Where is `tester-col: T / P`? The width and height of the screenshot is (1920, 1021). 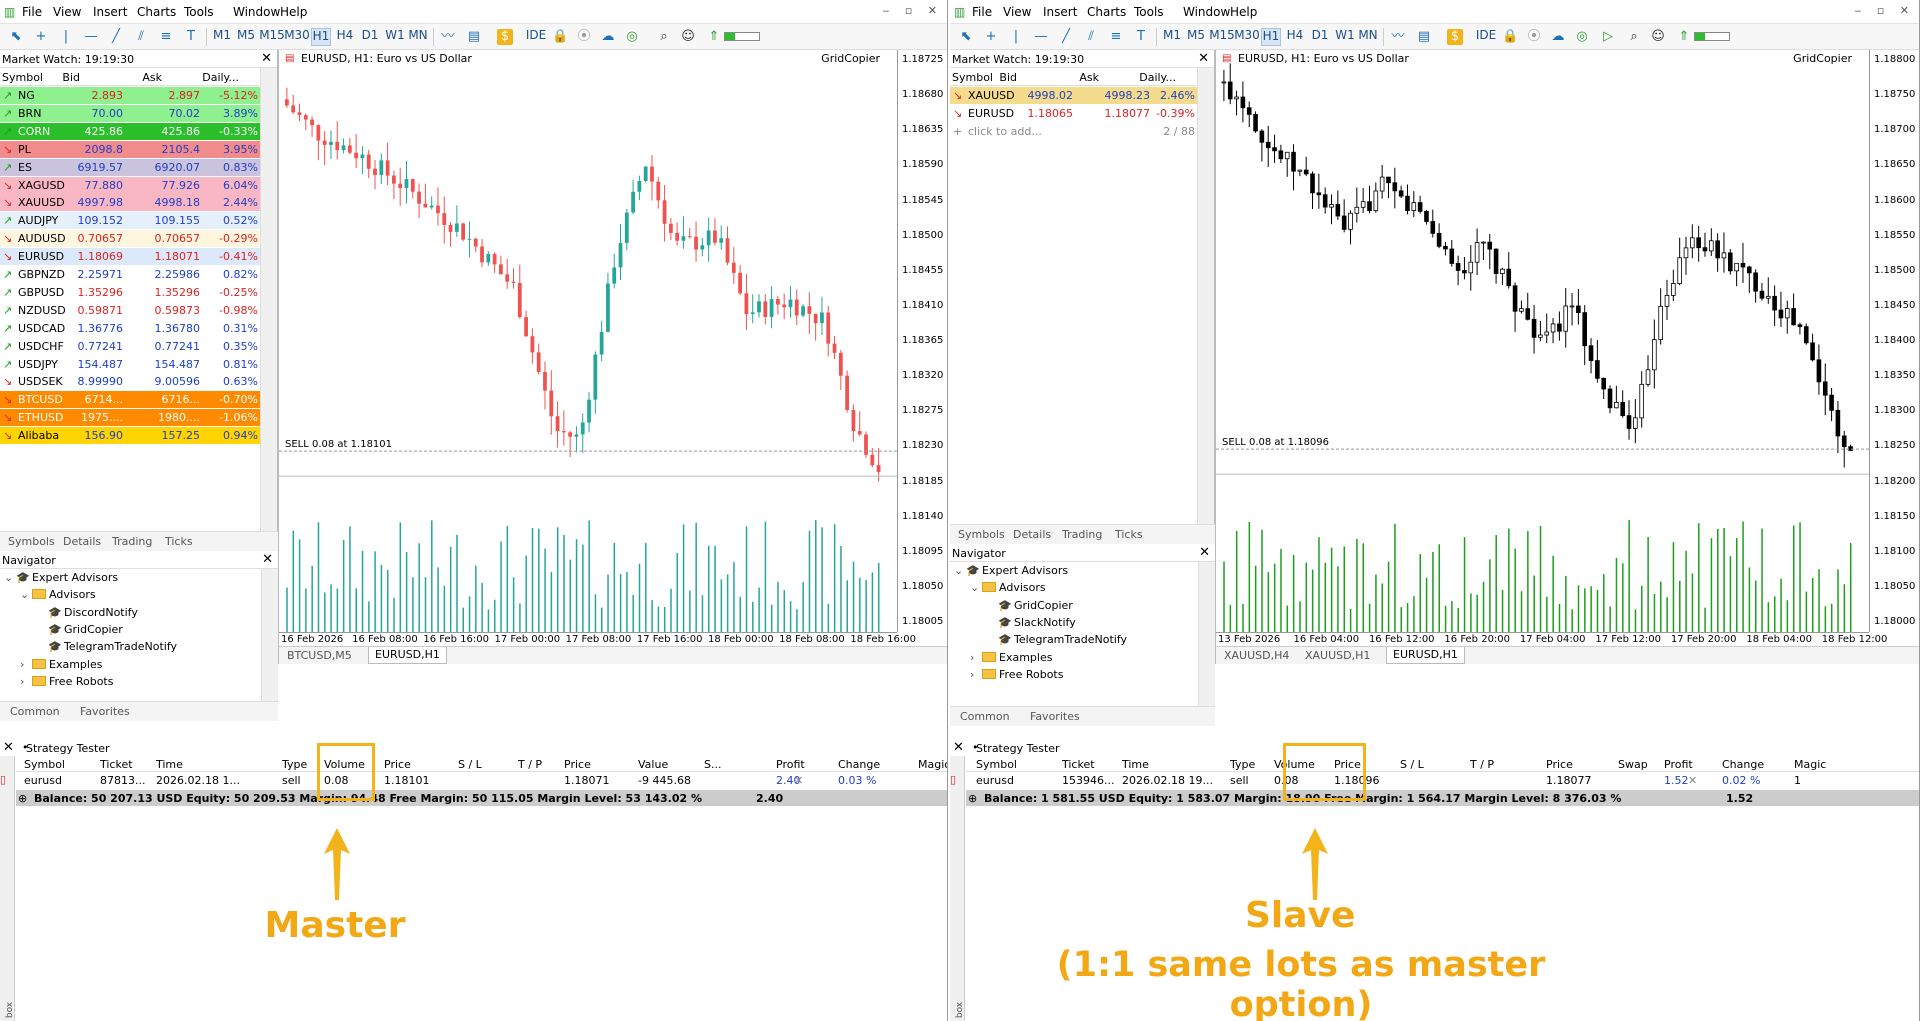
tester-col: T / P is located at coordinates (530, 764).